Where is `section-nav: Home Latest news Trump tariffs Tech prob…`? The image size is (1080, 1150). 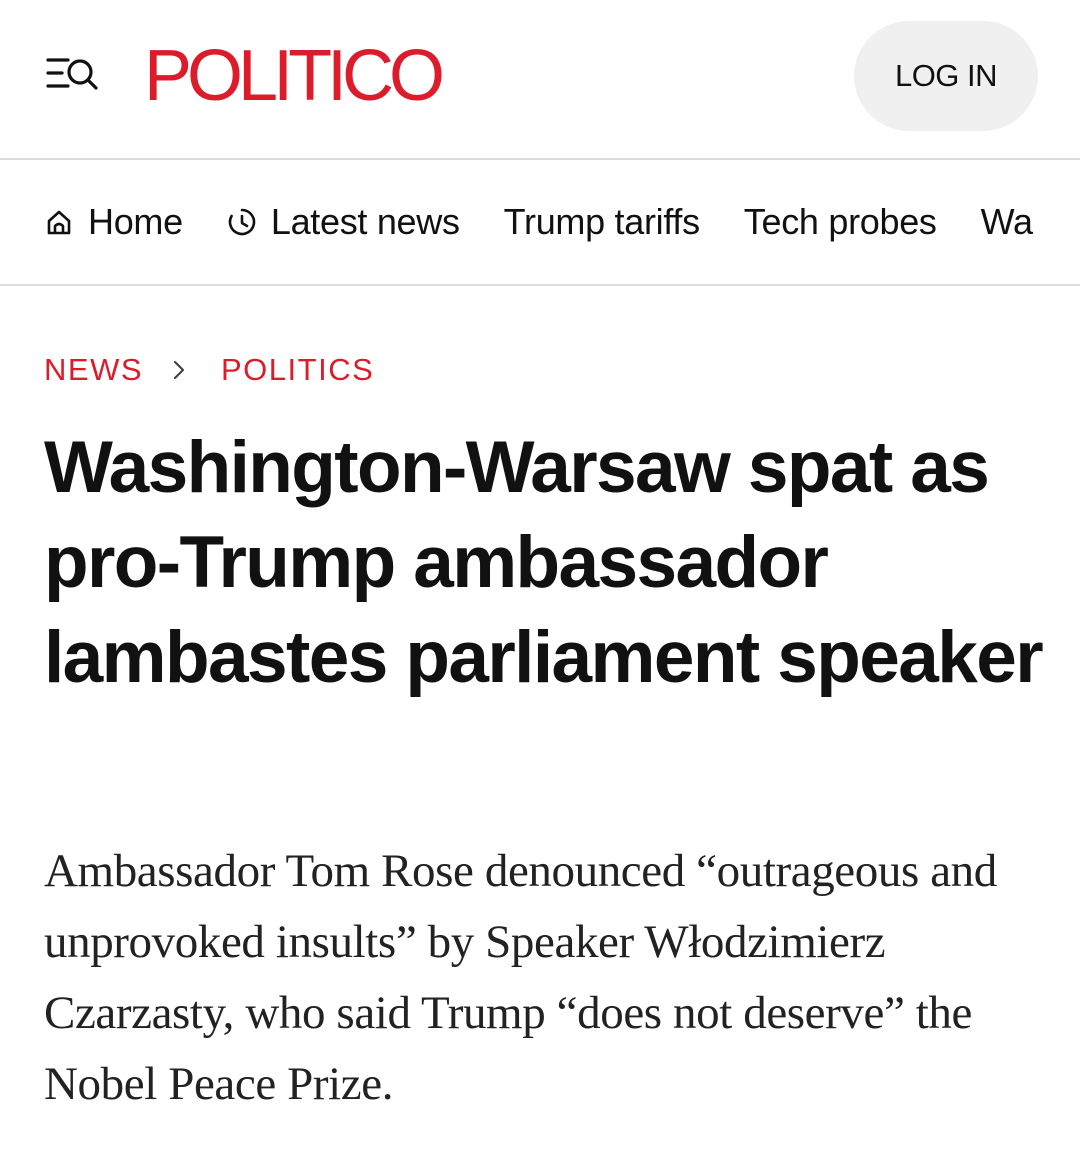 section-nav: Home Latest news Trump tariffs Tech prob… is located at coordinates (540, 223).